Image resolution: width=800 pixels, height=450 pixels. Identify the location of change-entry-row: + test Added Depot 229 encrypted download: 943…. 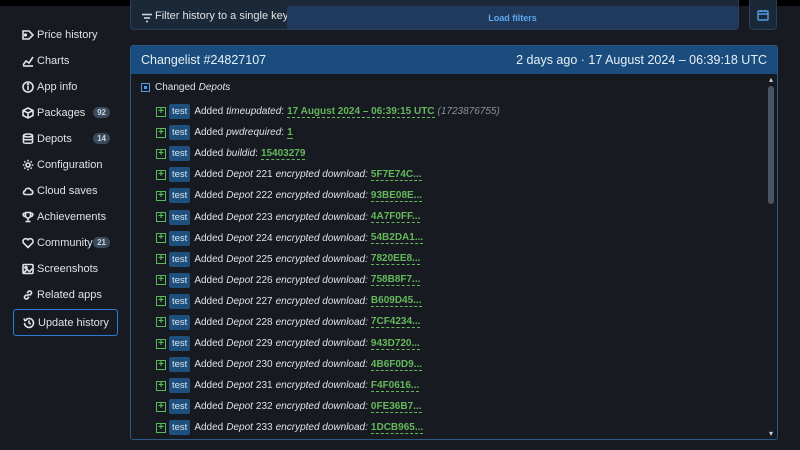
(456, 343).